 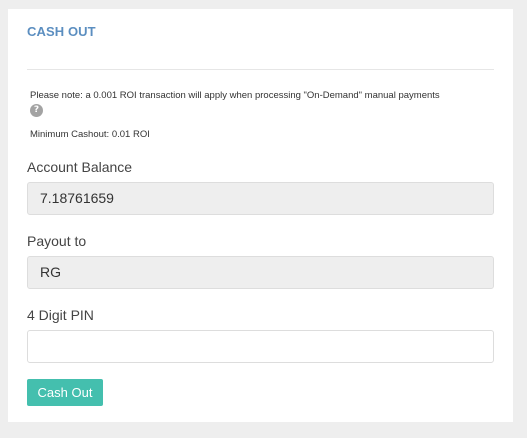 What do you see at coordinates (260, 198) in the screenshot?
I see `account-balance-field: 7.18761659` at bounding box center [260, 198].